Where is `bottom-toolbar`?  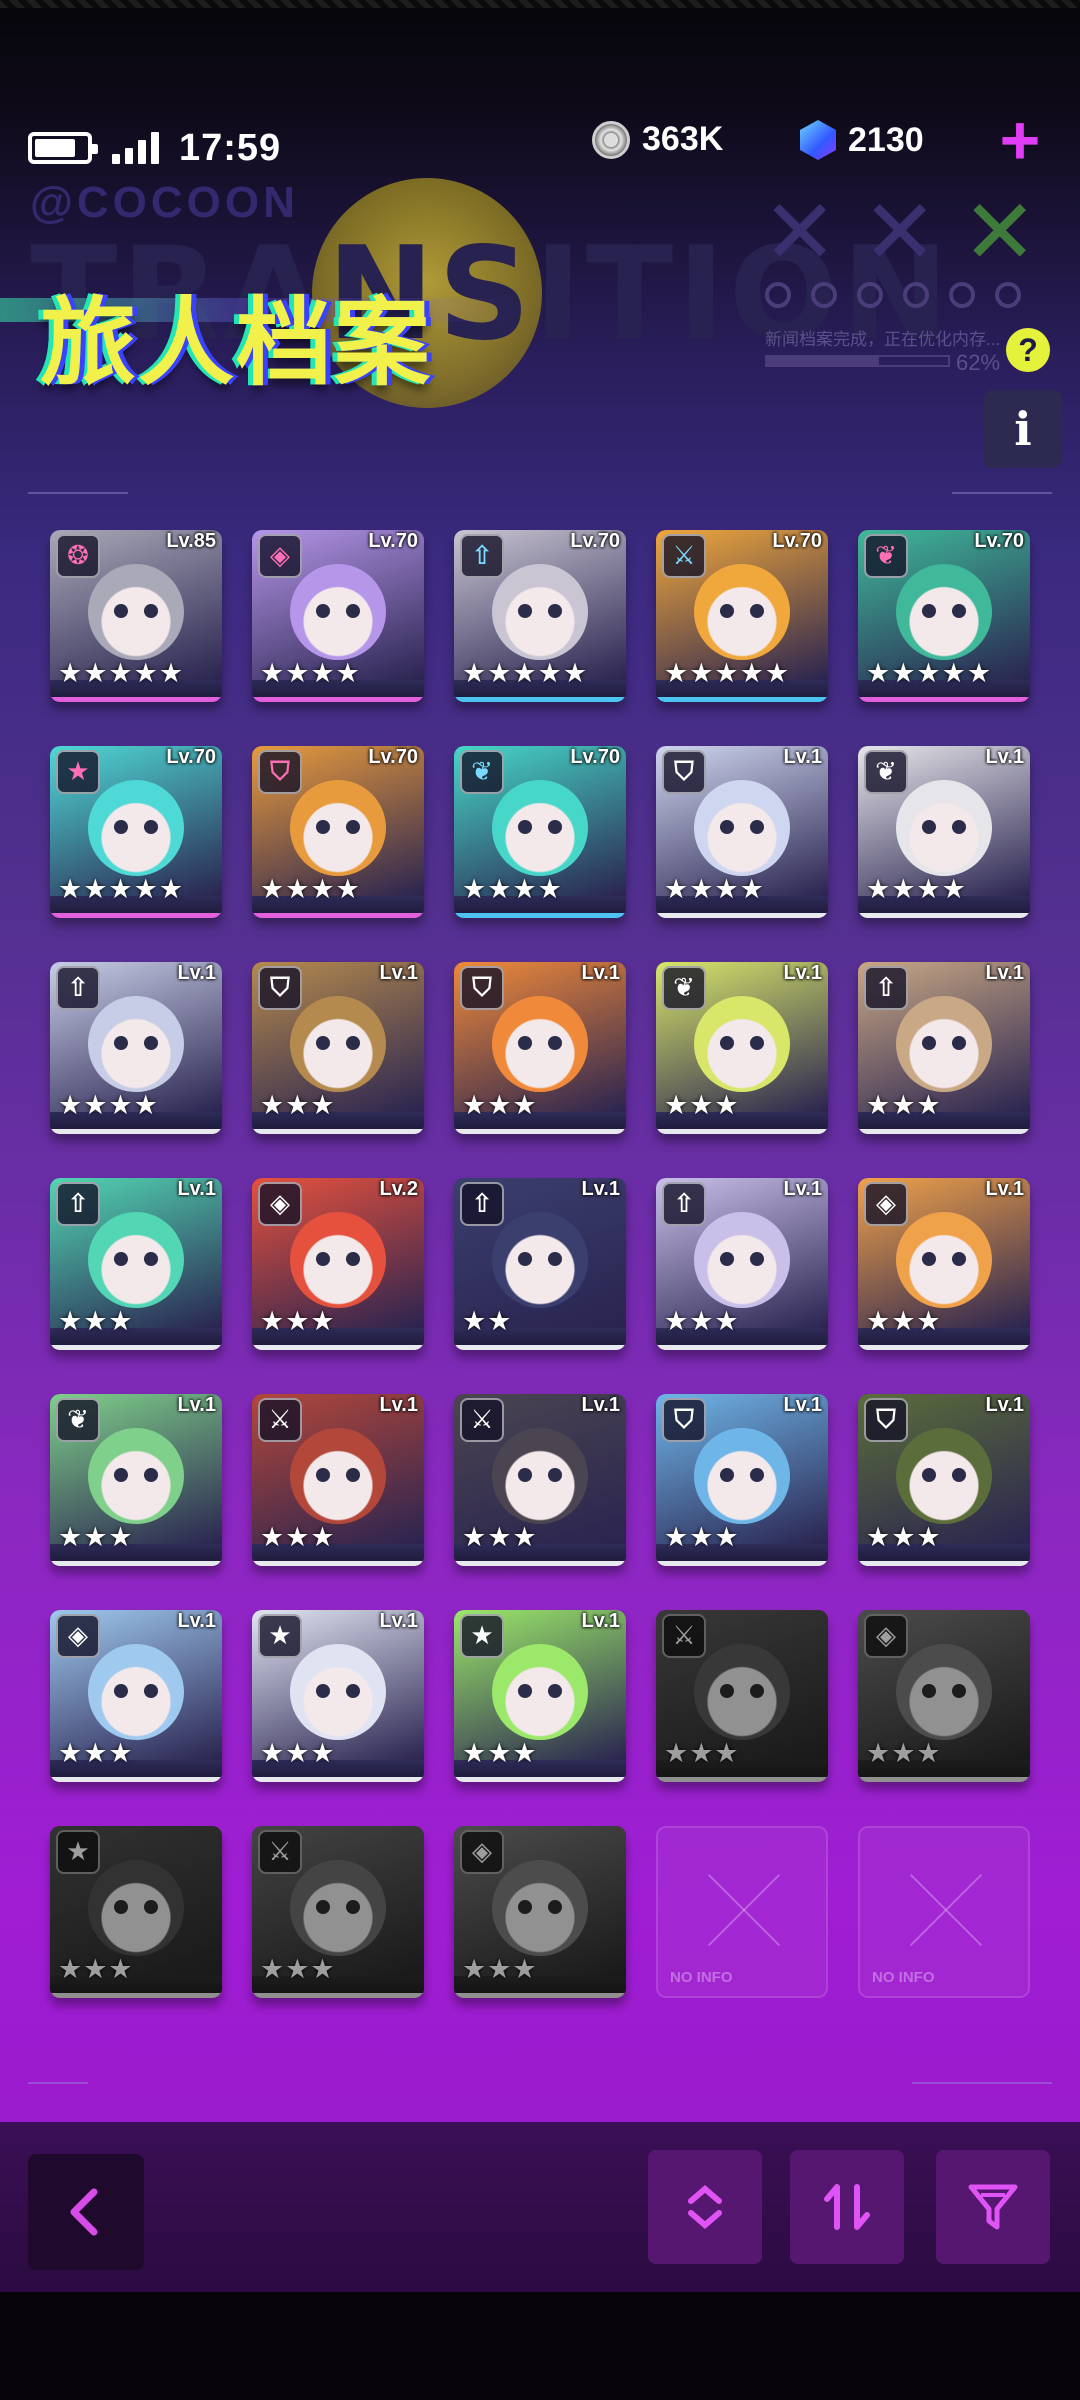
bottom-toolbar is located at coordinates (540, 2207).